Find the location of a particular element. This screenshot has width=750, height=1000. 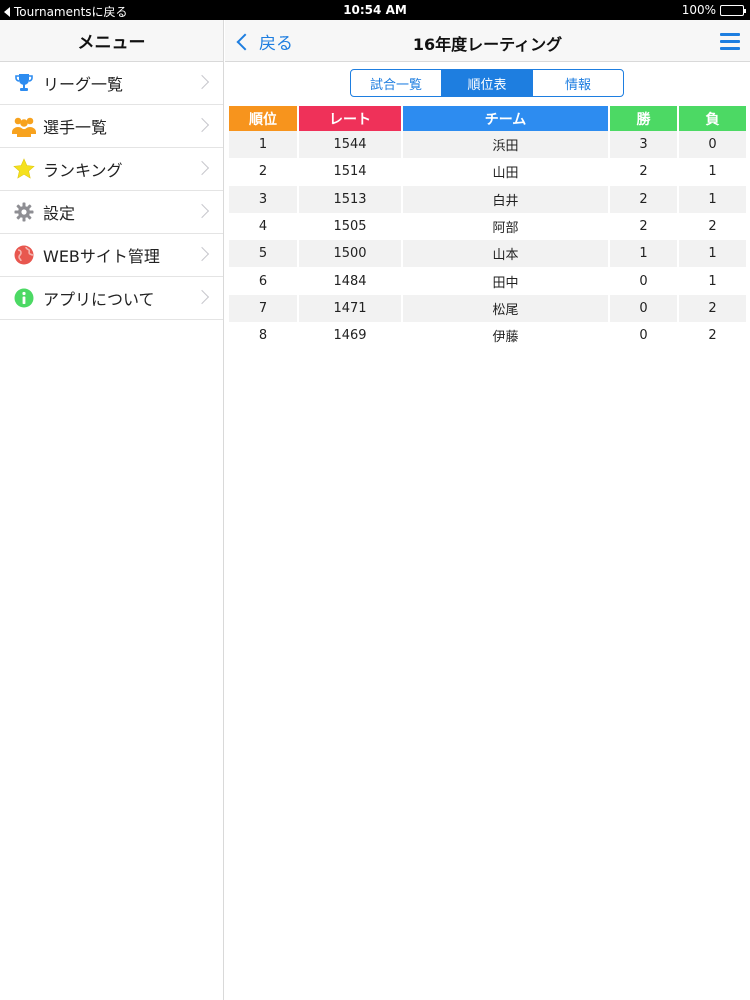

column-header-team: チーム is located at coordinates (505, 118).